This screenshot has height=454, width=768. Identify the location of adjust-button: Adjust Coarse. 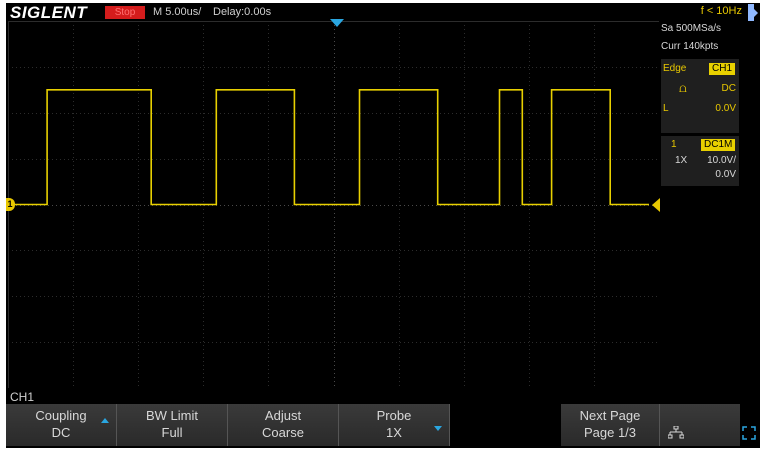
(283, 425).